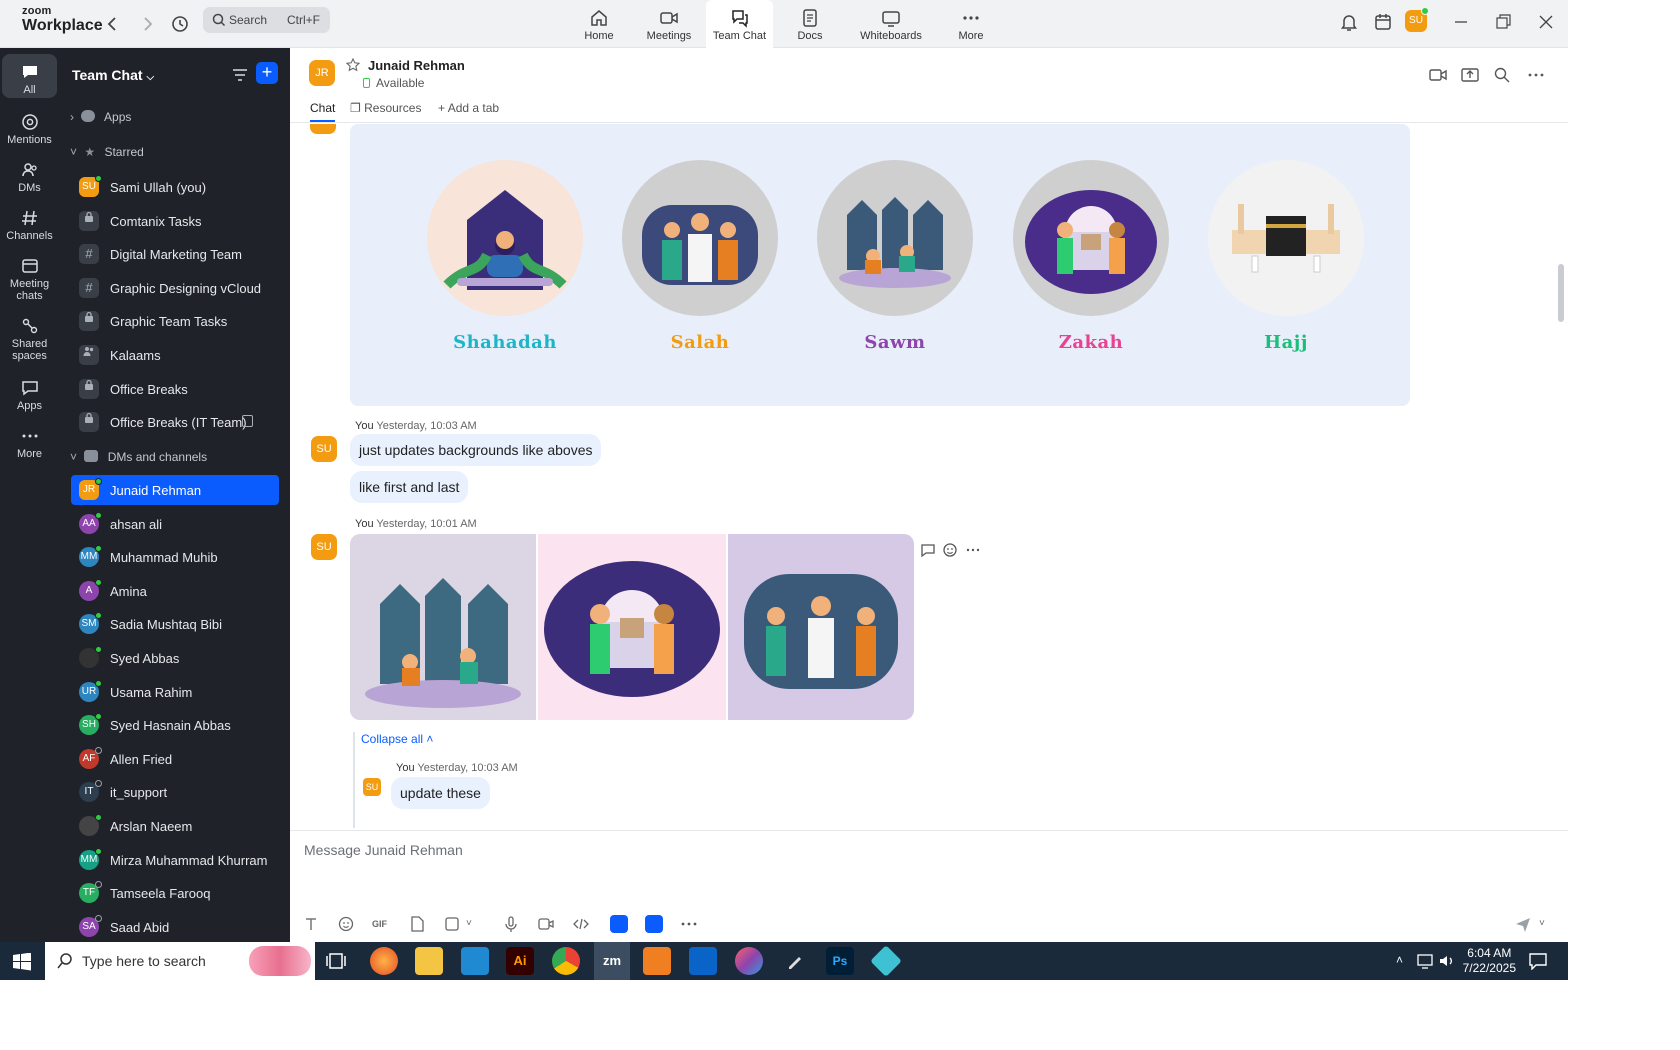  What do you see at coordinates (1502, 75) in the screenshot?
I see `search-icon` at bounding box center [1502, 75].